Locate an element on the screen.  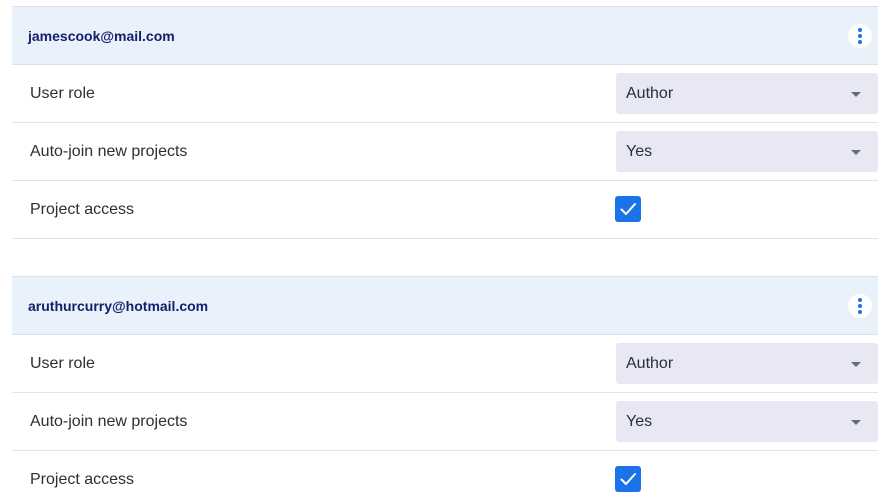
user-email: aruthurcurry@hotmail.com is located at coordinates (118, 305).